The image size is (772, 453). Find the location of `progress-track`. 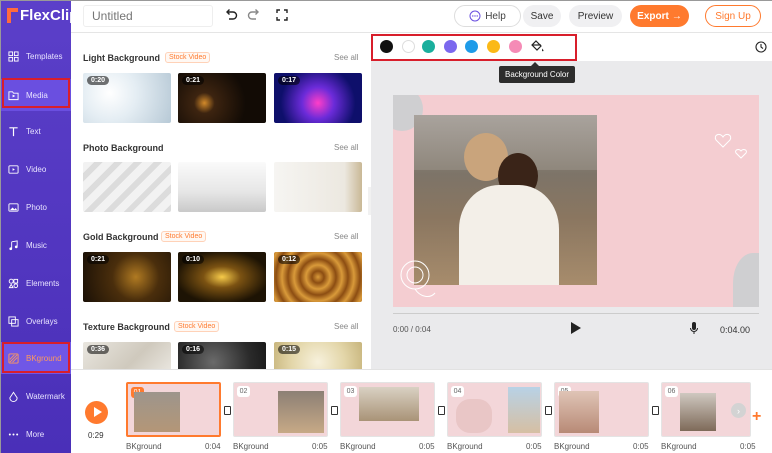

progress-track is located at coordinates (576, 313).